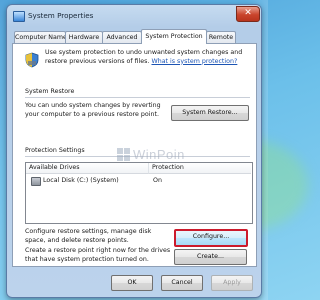  I want to click on system-restore-heading: System Restore, so click(50, 91).